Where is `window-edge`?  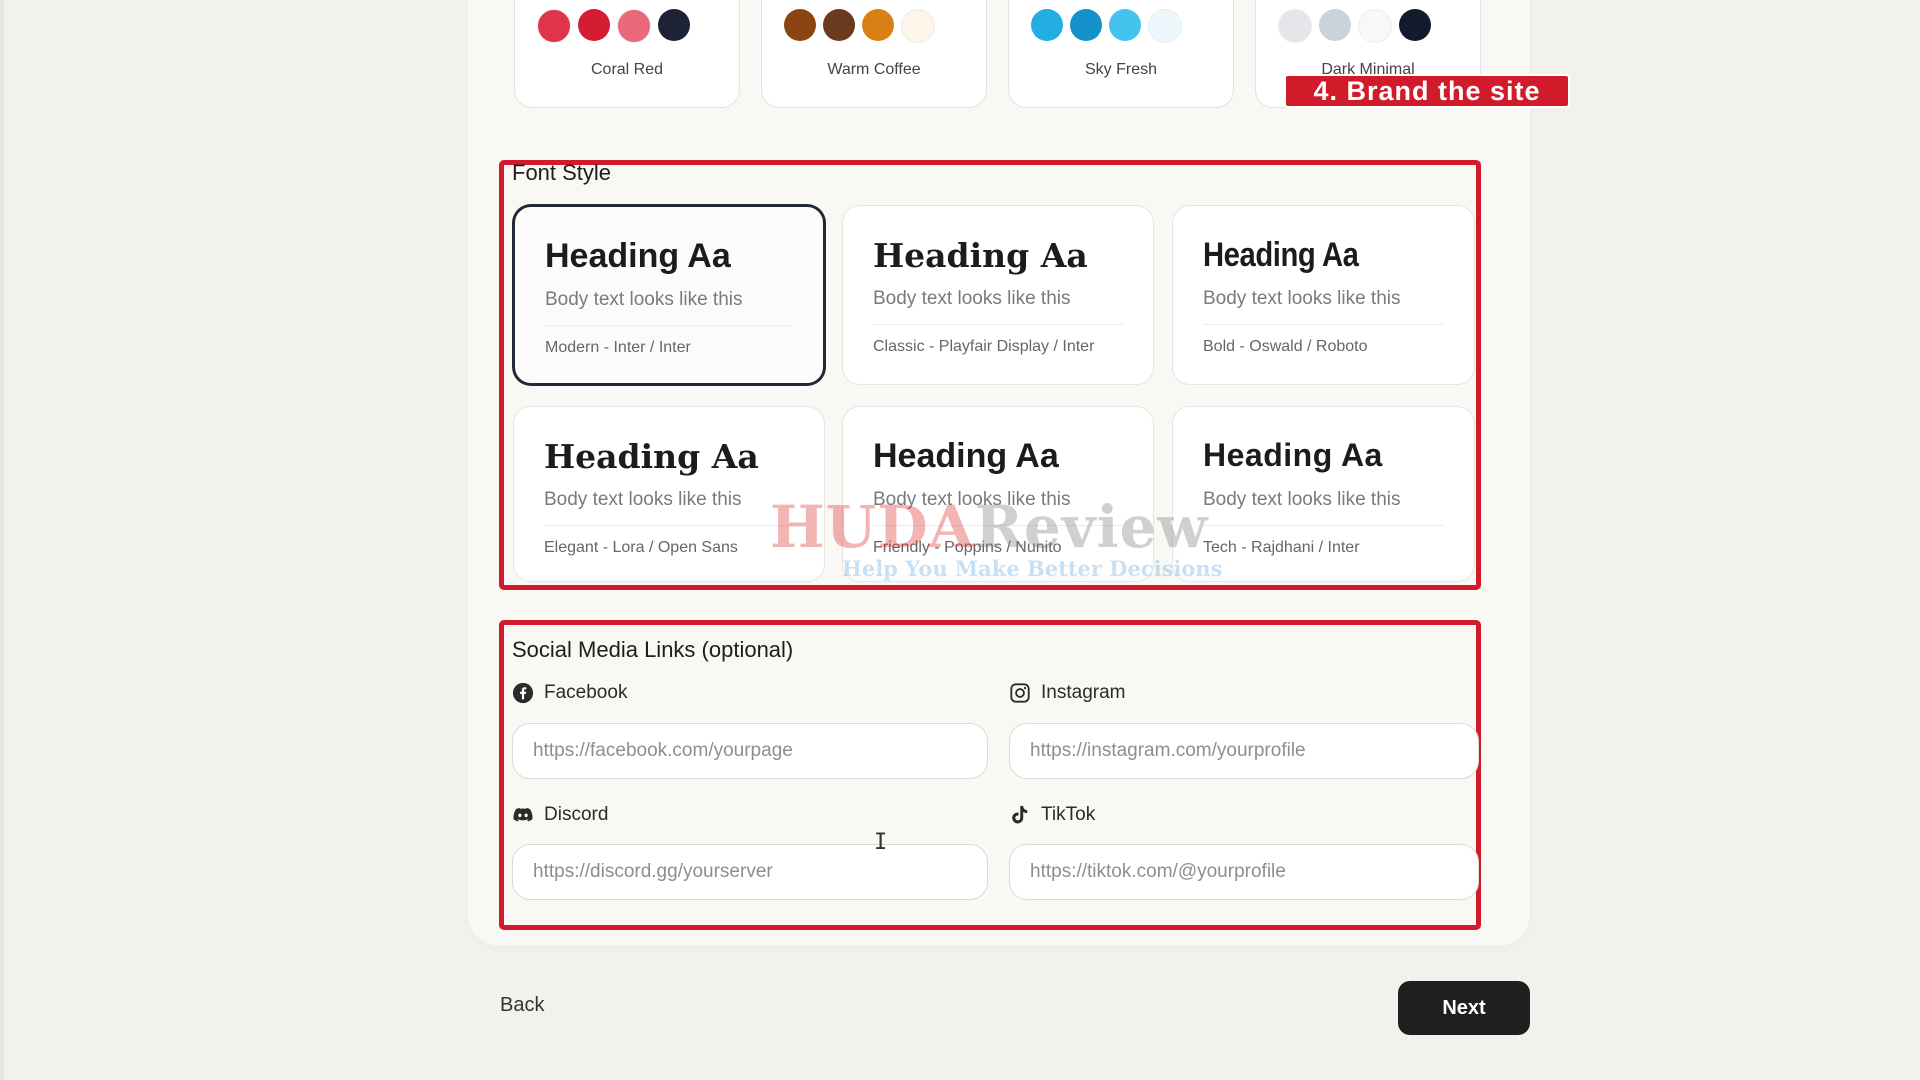 window-edge is located at coordinates (2, 540).